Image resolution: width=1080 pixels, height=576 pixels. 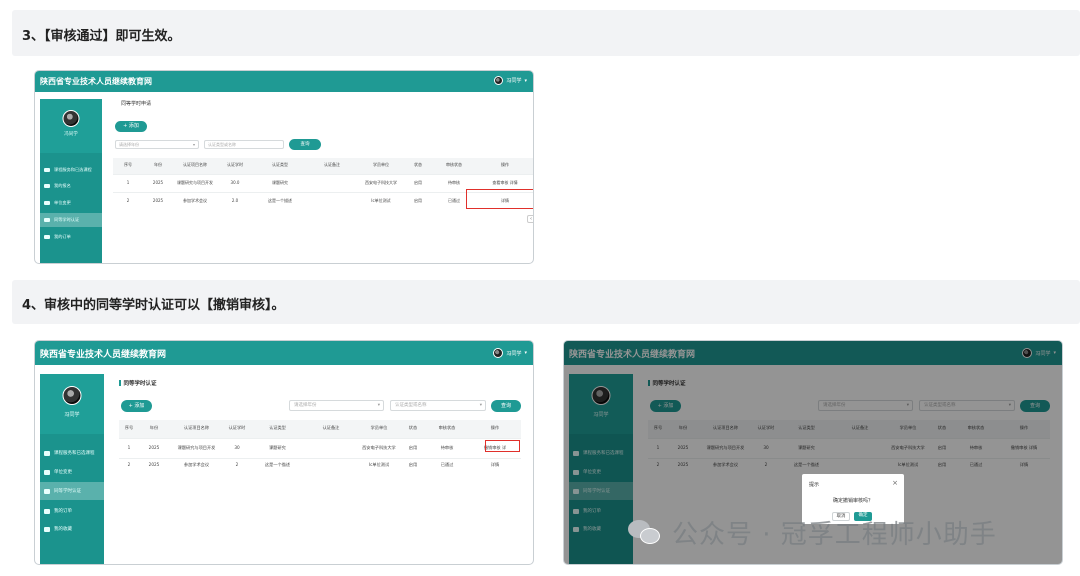 What do you see at coordinates (196, 447) in the screenshot?
I see `table-cell: 课题研究与项目开发` at bounding box center [196, 447].